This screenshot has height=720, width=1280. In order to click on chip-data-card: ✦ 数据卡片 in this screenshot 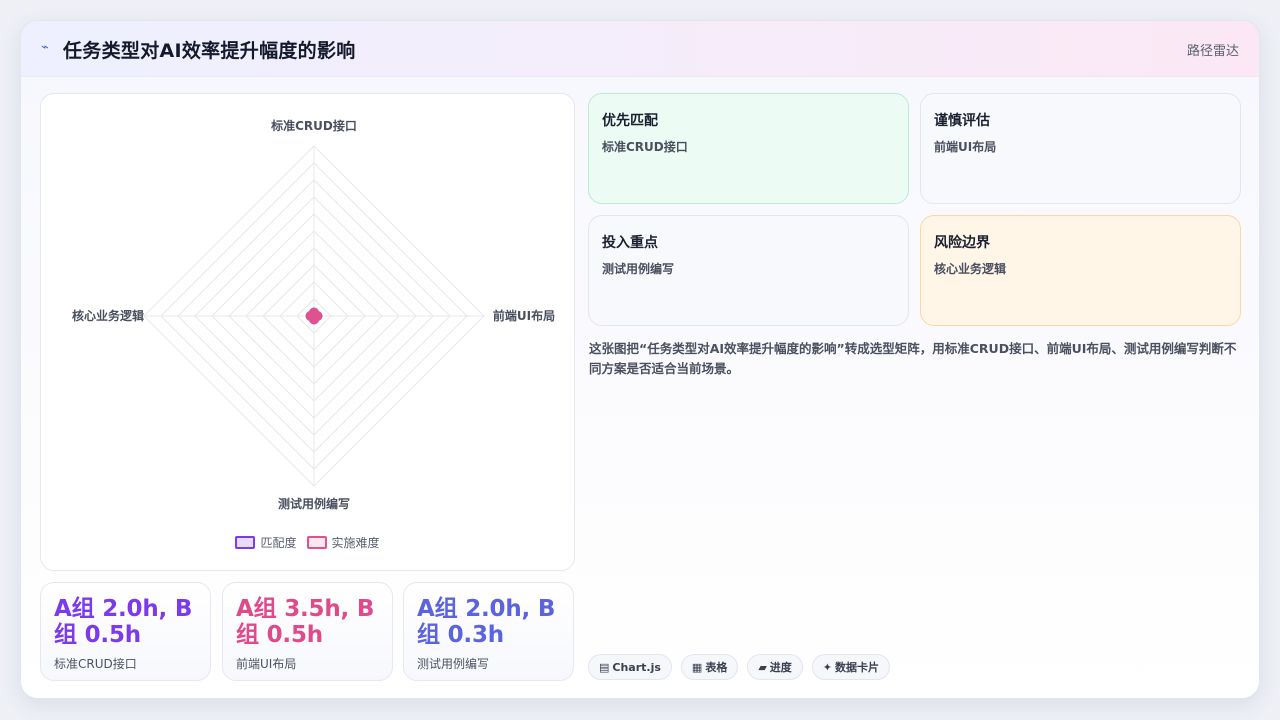, I will do `click(851, 667)`.